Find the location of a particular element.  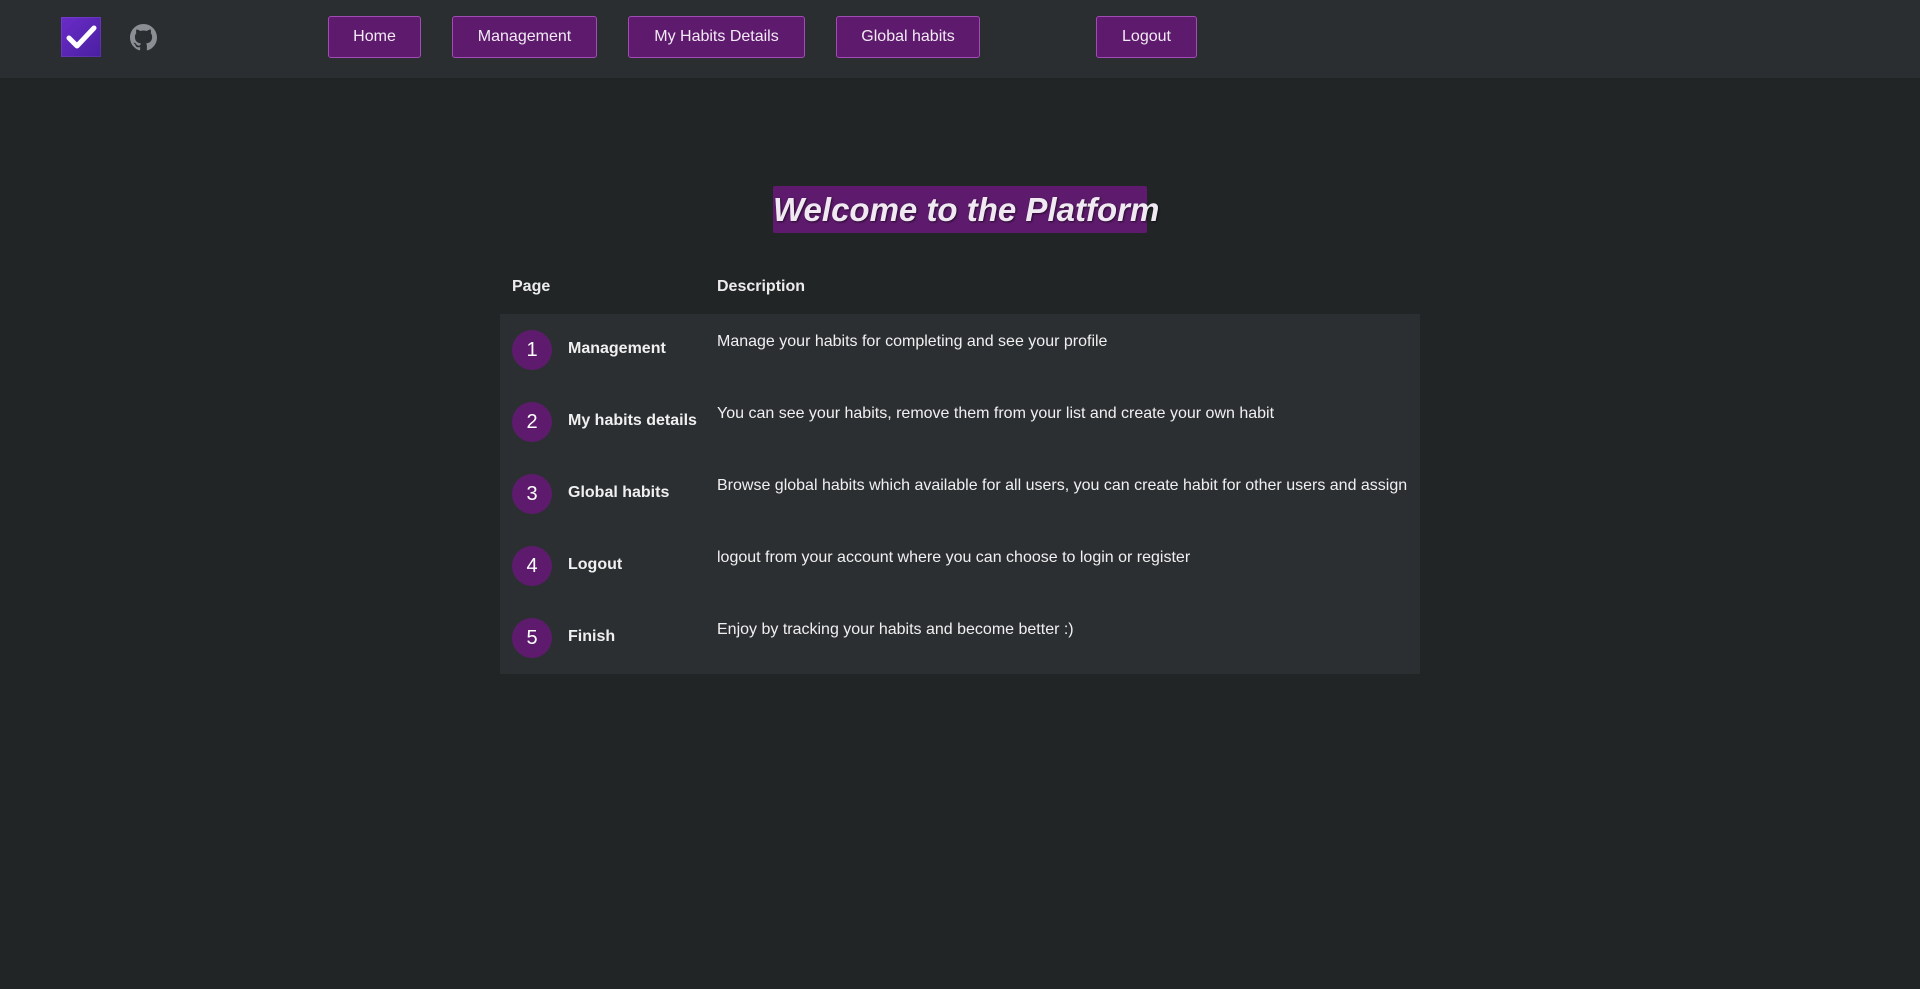

nav-management-button: Management is located at coordinates (524, 37).